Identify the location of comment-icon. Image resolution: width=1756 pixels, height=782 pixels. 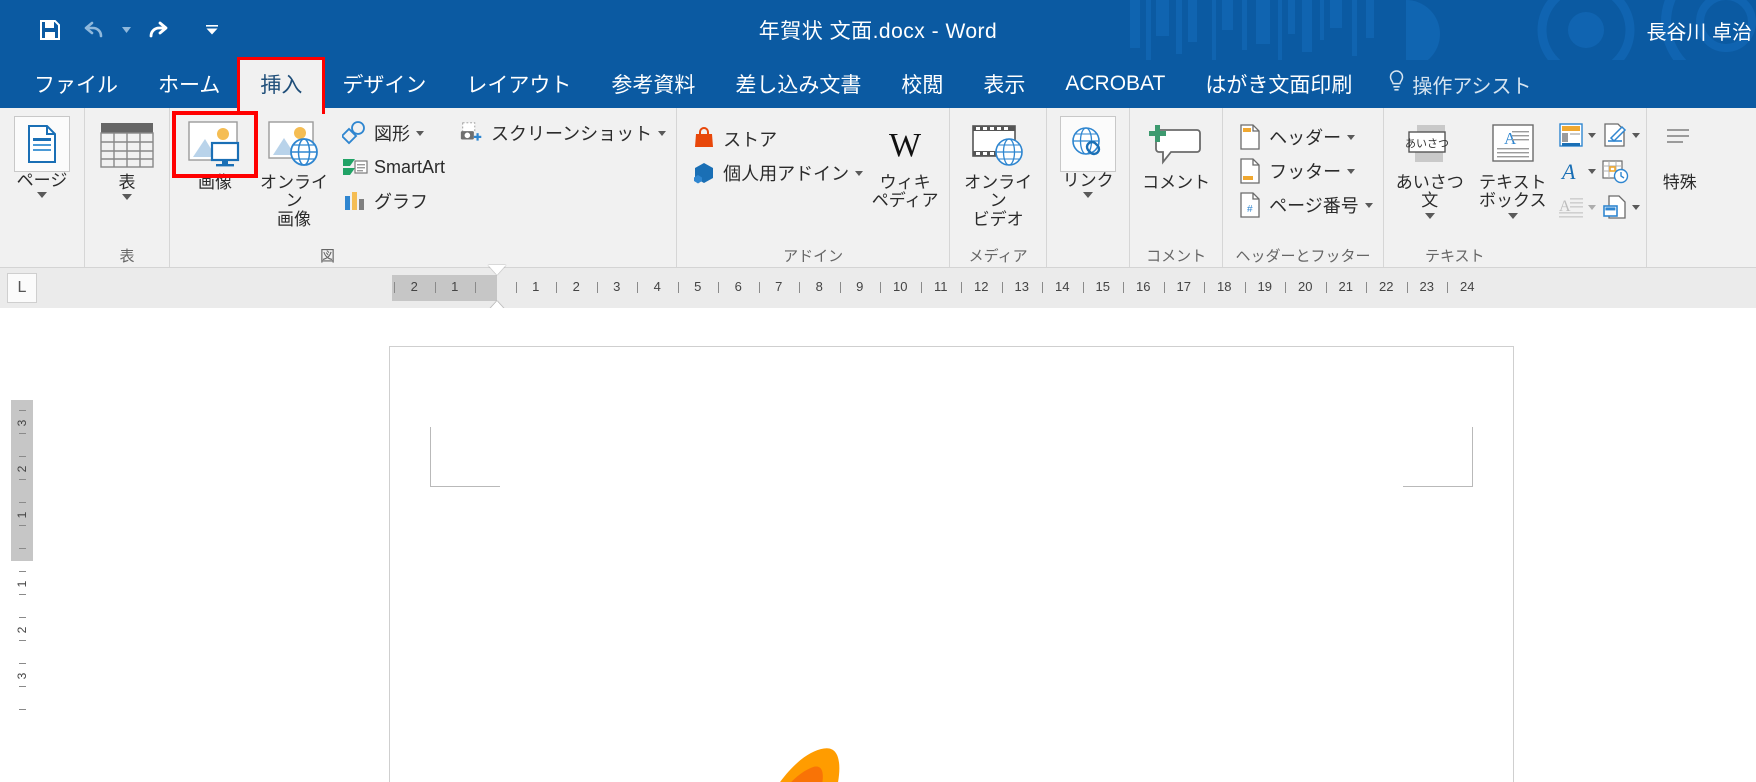
(1176, 145).